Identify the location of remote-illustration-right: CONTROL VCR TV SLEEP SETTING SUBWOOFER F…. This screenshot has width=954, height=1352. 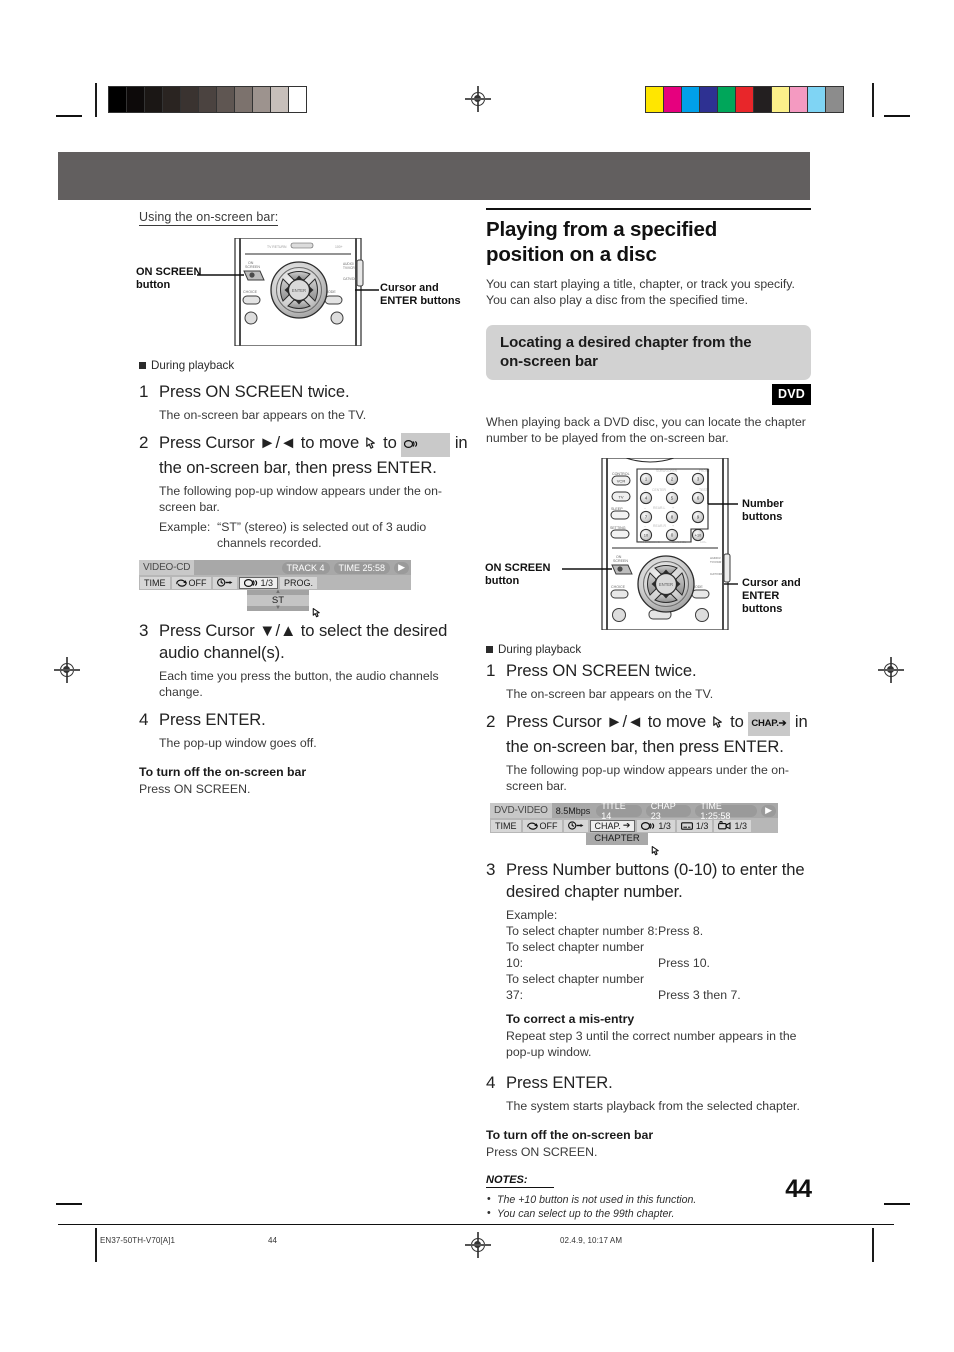
(648, 544).